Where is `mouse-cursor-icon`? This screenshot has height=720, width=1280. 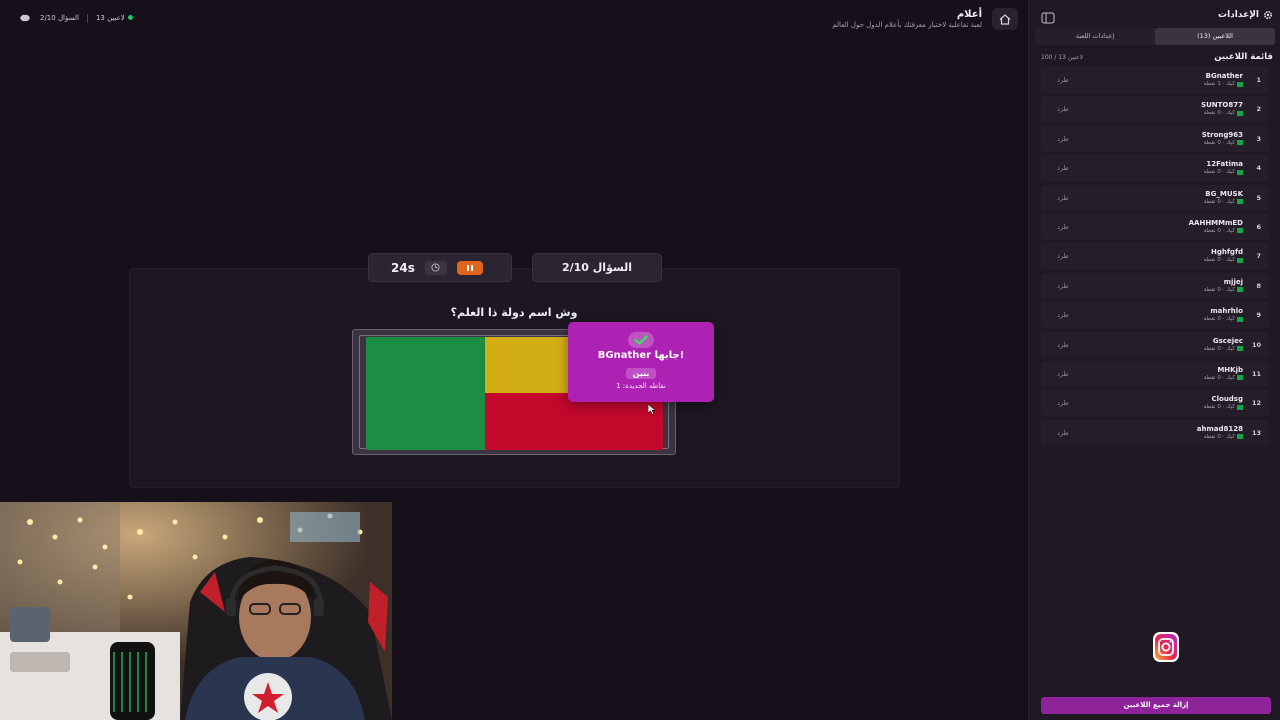 mouse-cursor-icon is located at coordinates (652, 409).